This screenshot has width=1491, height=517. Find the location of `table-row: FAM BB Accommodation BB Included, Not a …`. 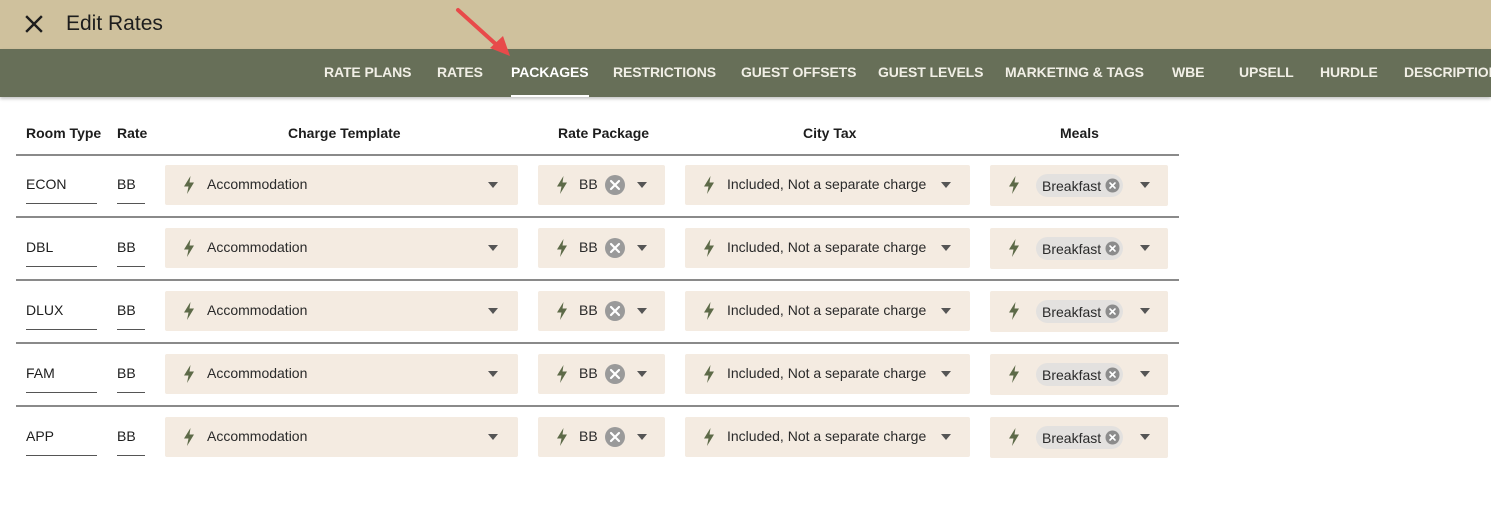

table-row: FAM BB Accommodation BB Included, Not a … is located at coordinates (597, 375).